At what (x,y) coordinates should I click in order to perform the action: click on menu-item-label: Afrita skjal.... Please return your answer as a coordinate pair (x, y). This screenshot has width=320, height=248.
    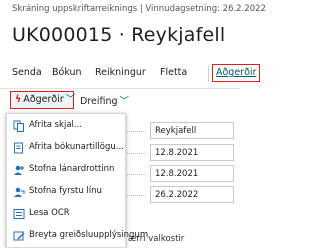
    Looking at the image, I should click on (55, 125).